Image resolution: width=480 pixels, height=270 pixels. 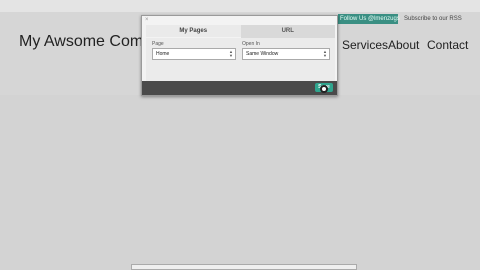 What do you see at coordinates (262, 54) in the screenshot?
I see `open-in-select-value: Same Window` at bounding box center [262, 54].